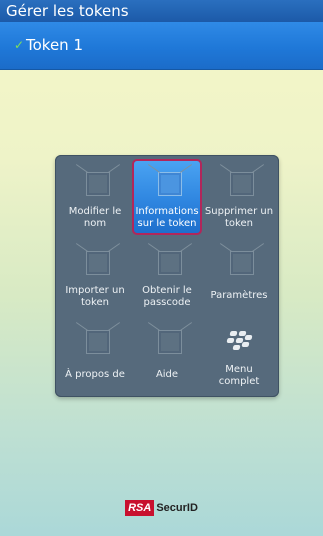  What do you see at coordinates (177, 507) in the screenshot?
I see `securid-logo: SecurID` at bounding box center [177, 507].